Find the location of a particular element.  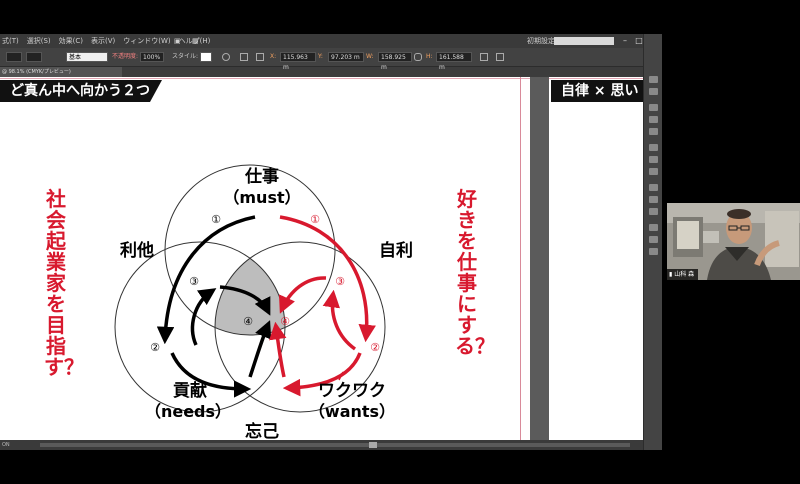

label-wants: （wants） is located at coordinates (352, 411).